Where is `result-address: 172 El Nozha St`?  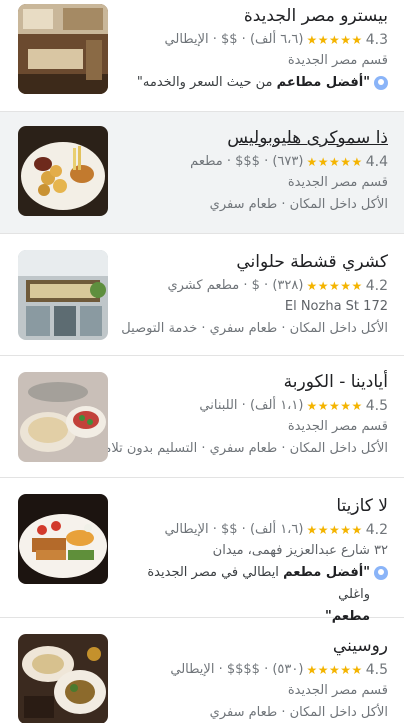 result-address: 172 El Nozha St is located at coordinates (336, 306).